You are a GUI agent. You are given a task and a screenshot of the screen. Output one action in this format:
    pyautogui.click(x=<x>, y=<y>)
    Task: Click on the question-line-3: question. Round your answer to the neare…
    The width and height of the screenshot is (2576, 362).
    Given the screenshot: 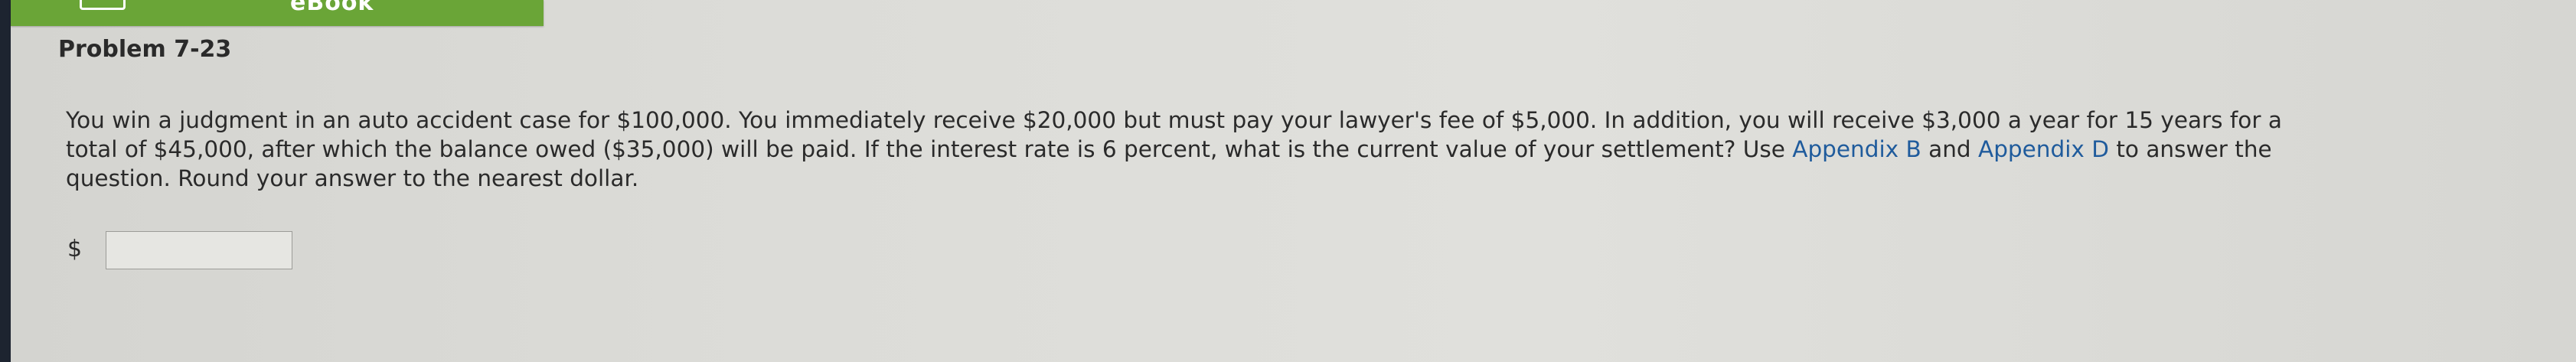 What is the action you would take?
    pyautogui.click(x=352, y=178)
    